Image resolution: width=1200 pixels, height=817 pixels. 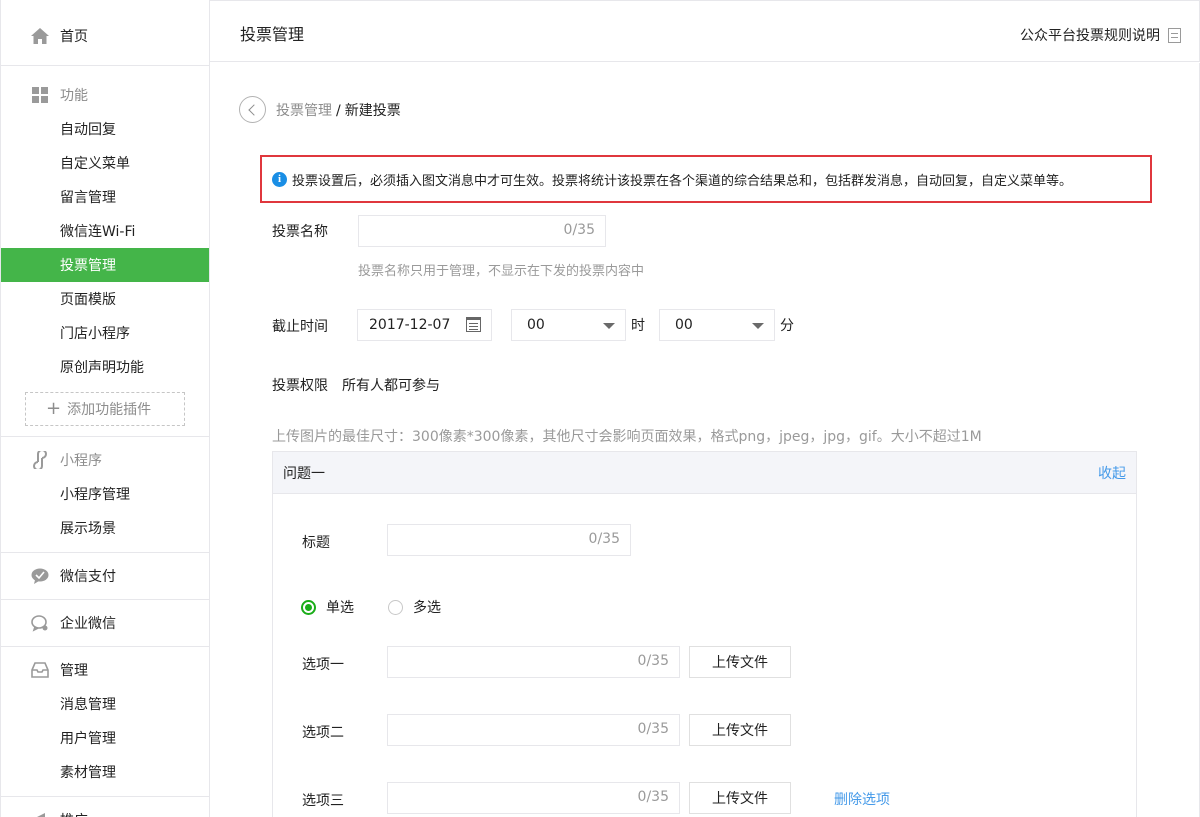 What do you see at coordinates (74, 96) in the screenshot?
I see `section-label: 功能` at bounding box center [74, 96].